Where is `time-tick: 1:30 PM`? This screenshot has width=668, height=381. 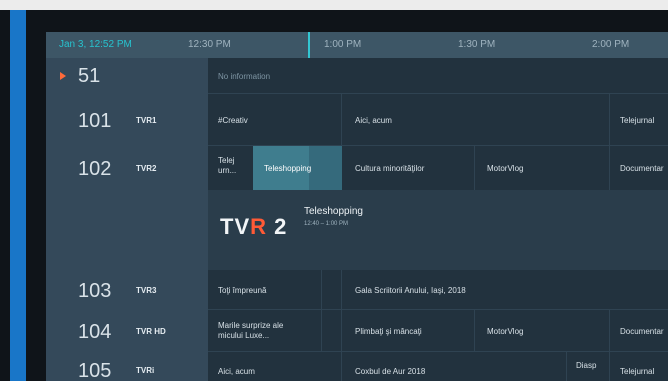
time-tick: 1:30 PM is located at coordinates (477, 44).